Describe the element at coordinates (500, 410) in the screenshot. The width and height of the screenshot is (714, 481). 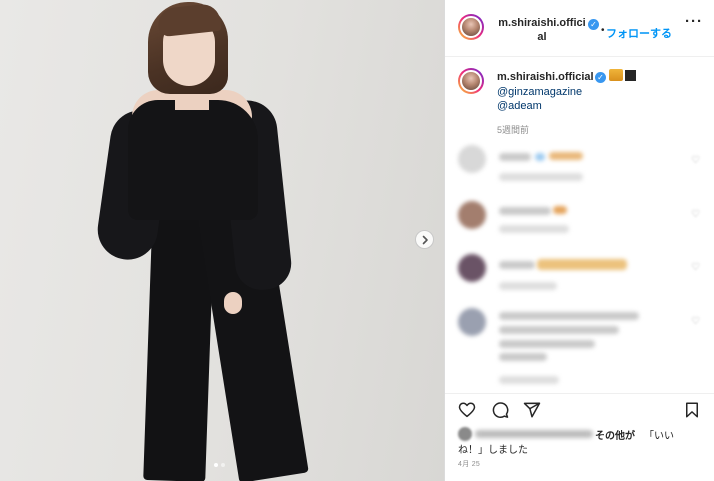
I see `comment-icon` at that location.